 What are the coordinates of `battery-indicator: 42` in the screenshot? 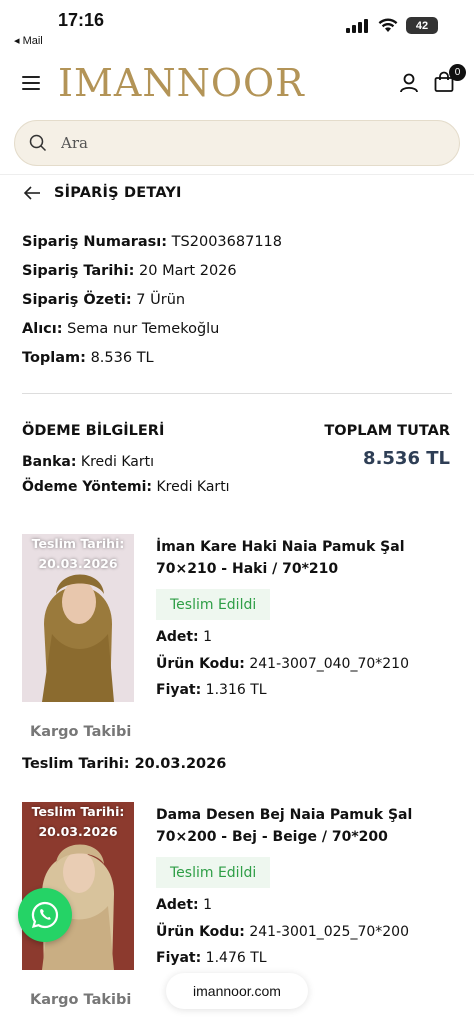 It's located at (422, 25).